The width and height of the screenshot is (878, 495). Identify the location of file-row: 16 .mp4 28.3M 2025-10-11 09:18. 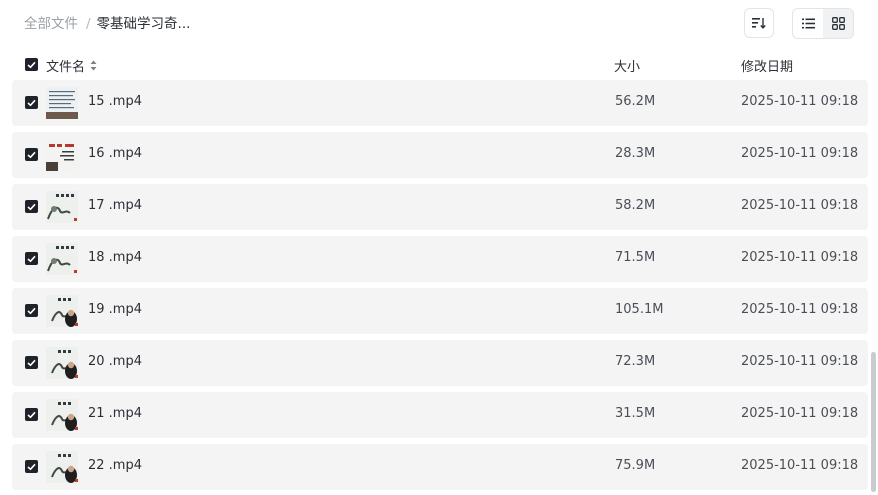
(440, 155).